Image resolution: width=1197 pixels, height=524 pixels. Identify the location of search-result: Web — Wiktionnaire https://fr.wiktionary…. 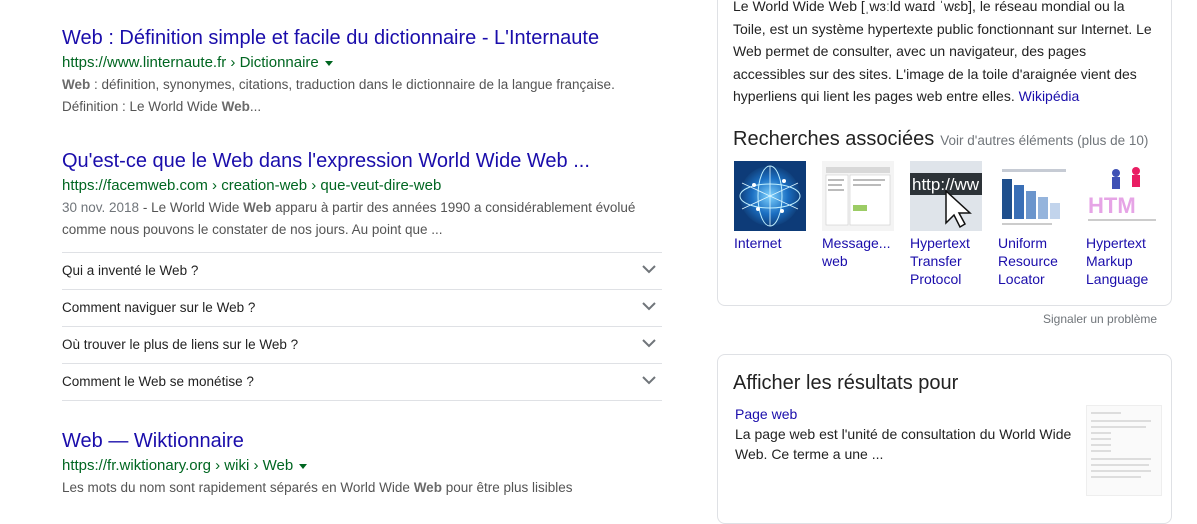
(362, 464).